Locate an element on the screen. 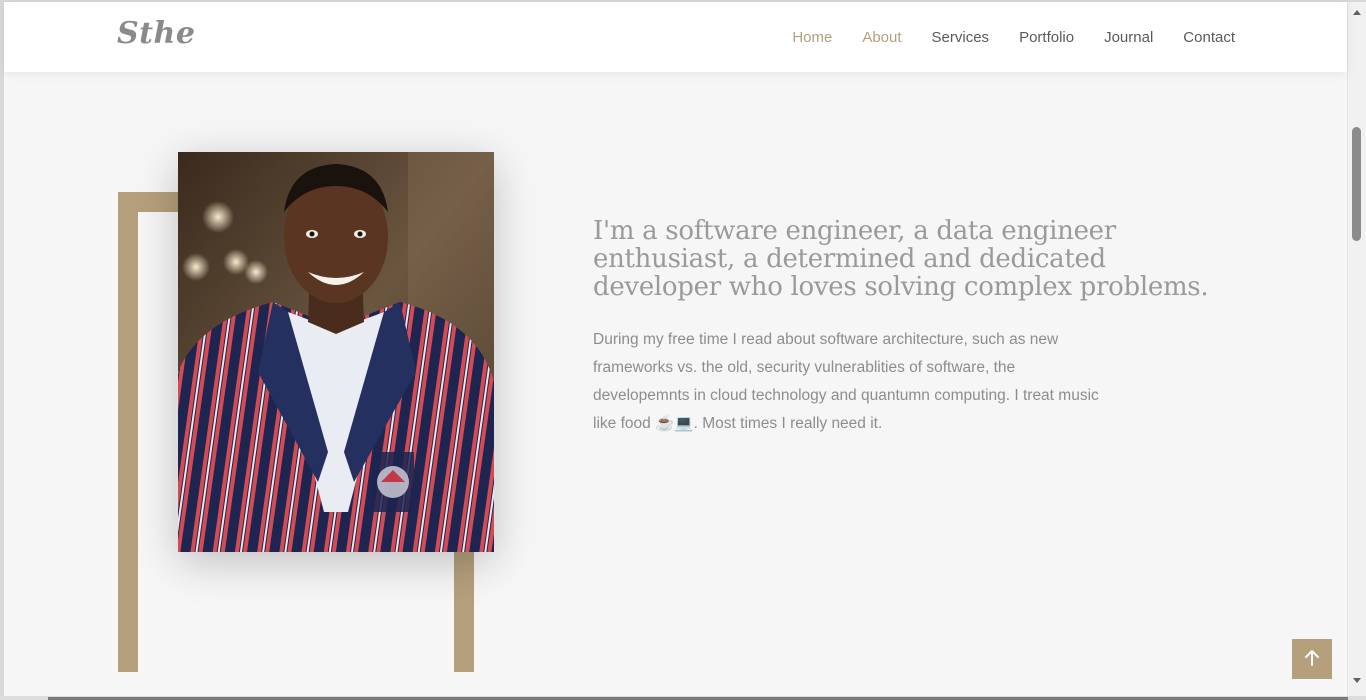  site-logo: Sthe is located at coordinates (156, 33).